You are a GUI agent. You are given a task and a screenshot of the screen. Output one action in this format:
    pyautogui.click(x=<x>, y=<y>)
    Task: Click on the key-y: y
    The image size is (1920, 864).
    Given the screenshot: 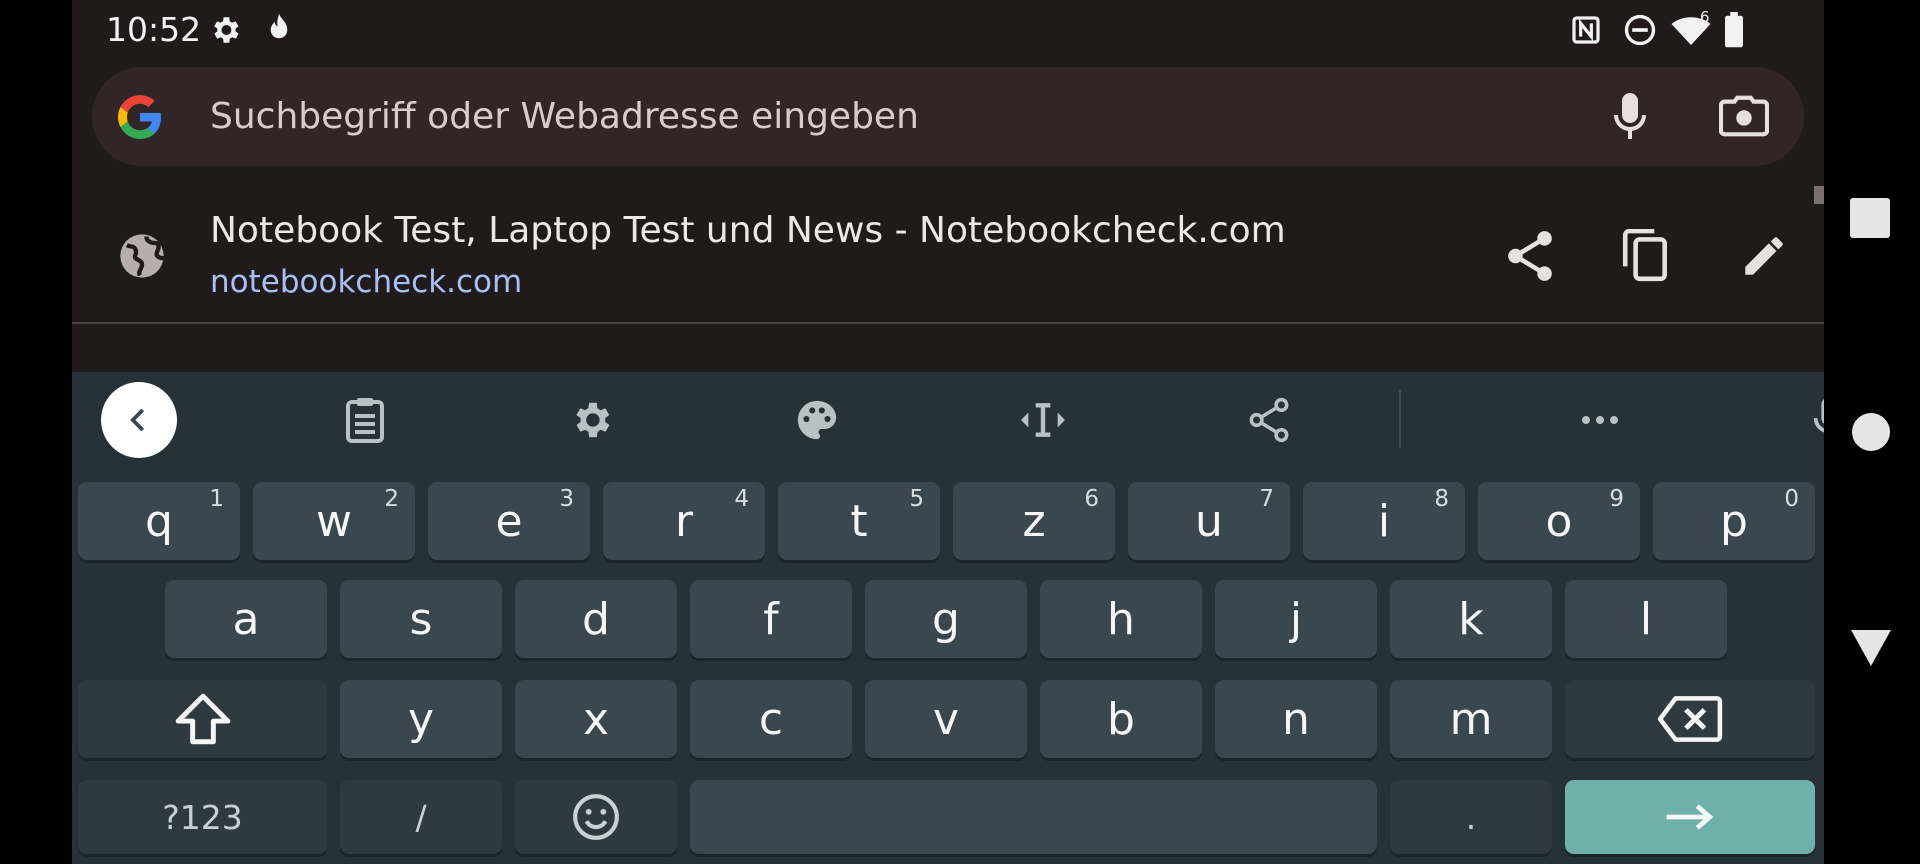 What is the action you would take?
    pyautogui.click(x=421, y=719)
    